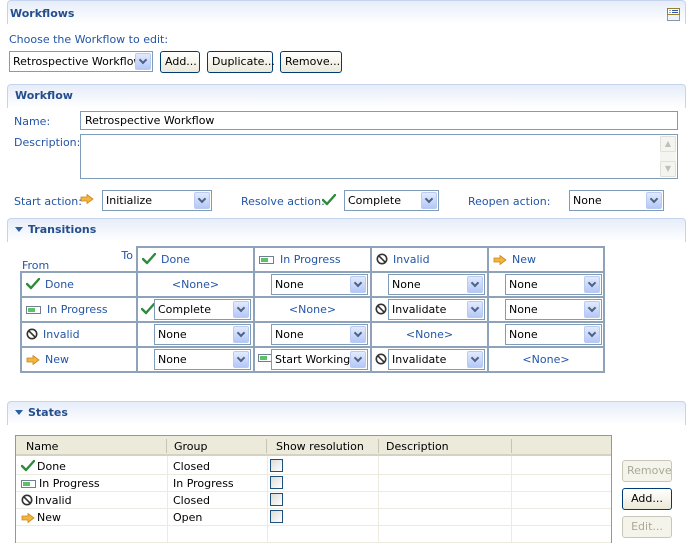 The width and height of the screenshot is (693, 545). I want to click on layout-toggle-icon, so click(674, 16).